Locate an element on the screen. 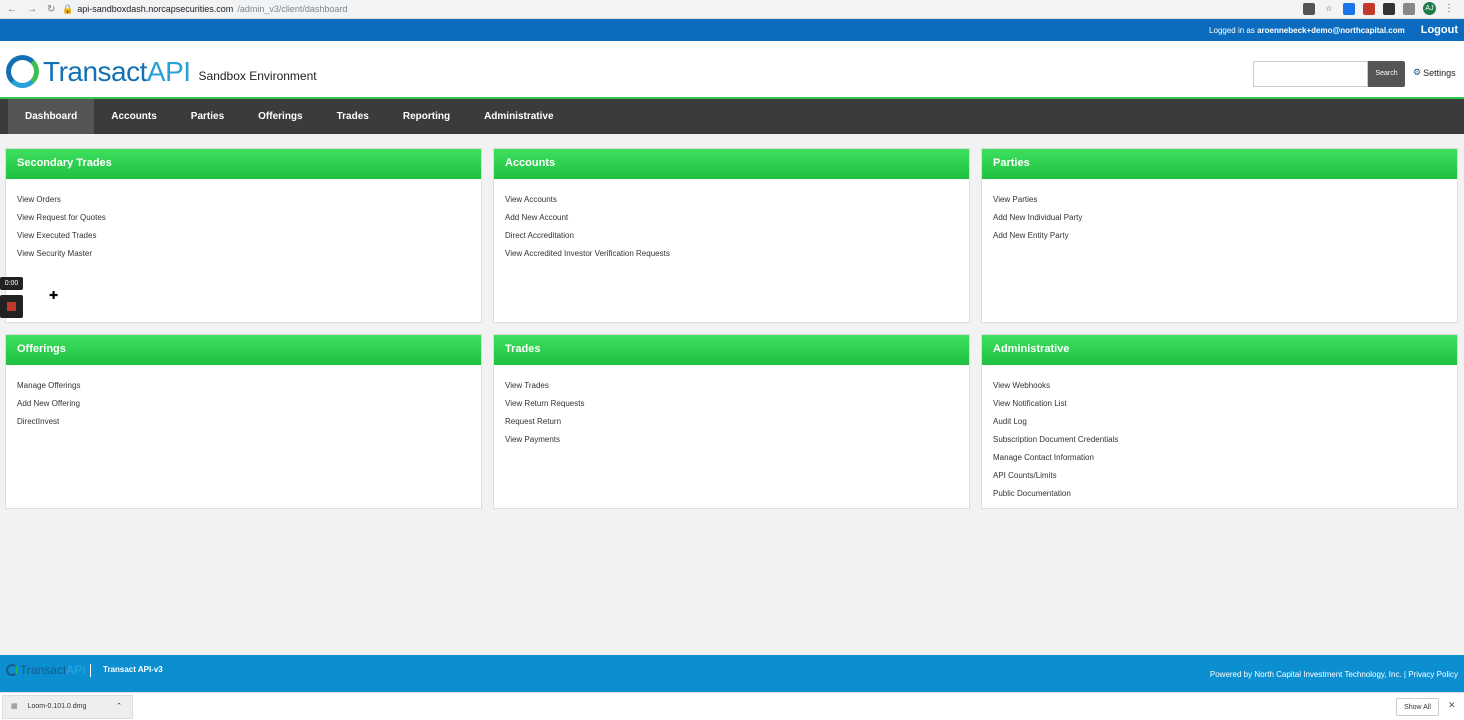 The width and height of the screenshot is (1464, 720). loom-stop-button is located at coordinates (11, 306).